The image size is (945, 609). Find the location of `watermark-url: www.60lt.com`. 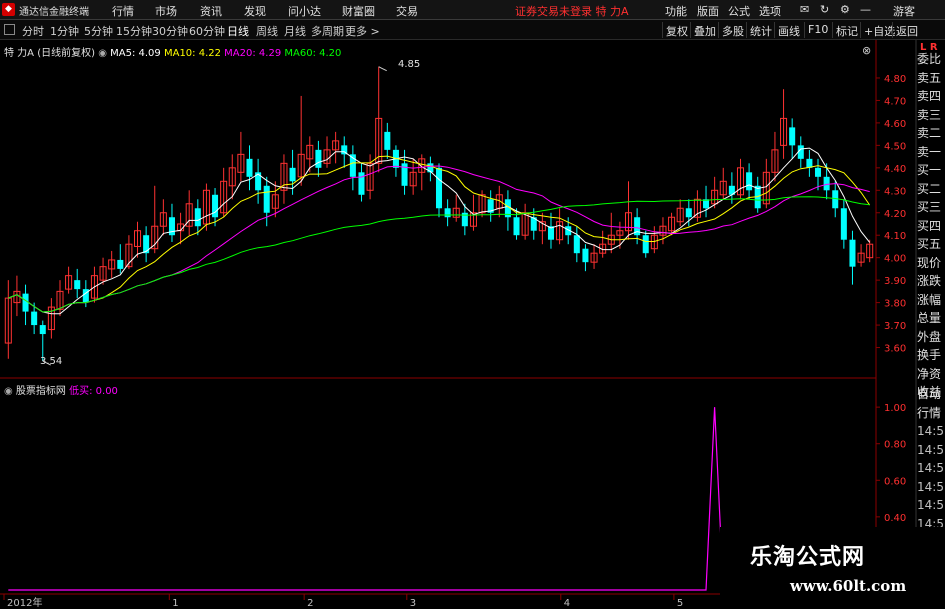

watermark-url: www.60lt.com is located at coordinates (848, 586).